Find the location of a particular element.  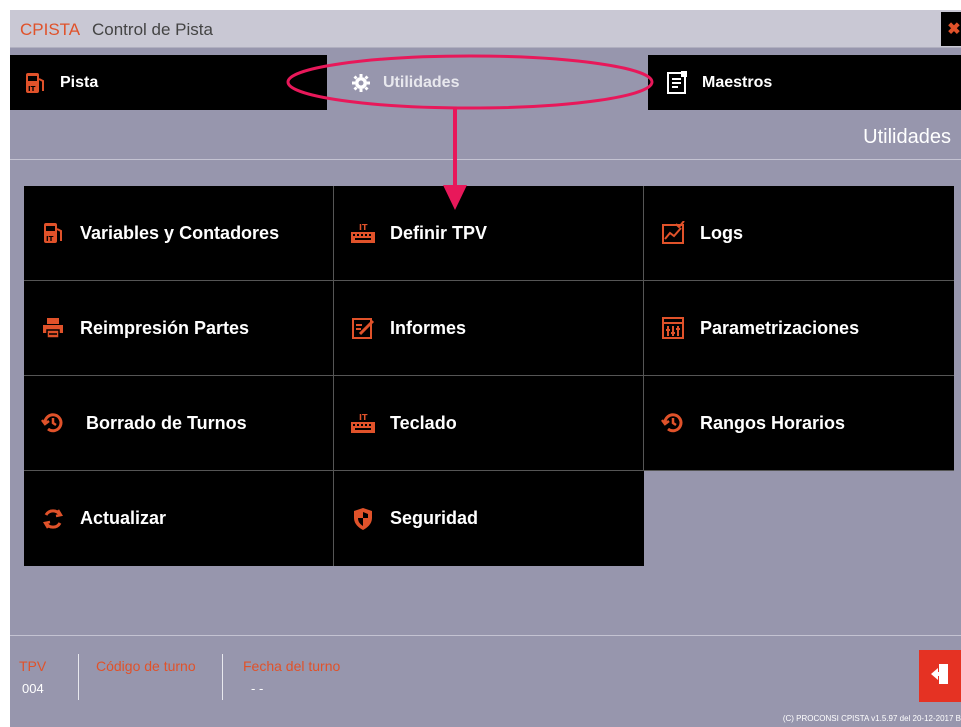

turno-date-label: Fecha del turno is located at coordinates (292, 666).